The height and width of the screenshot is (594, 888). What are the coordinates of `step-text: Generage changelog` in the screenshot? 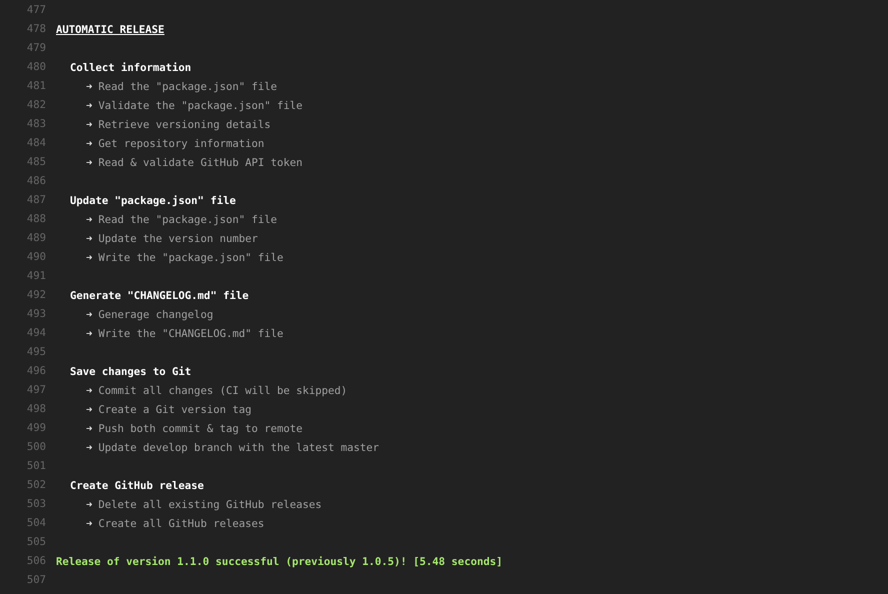 It's located at (156, 315).